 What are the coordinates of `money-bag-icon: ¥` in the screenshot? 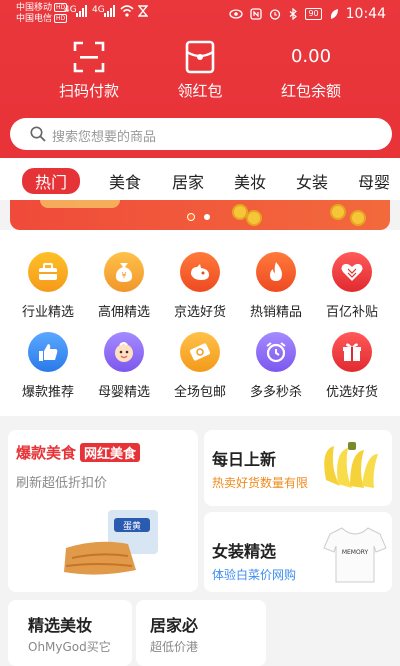 It's located at (124, 272).